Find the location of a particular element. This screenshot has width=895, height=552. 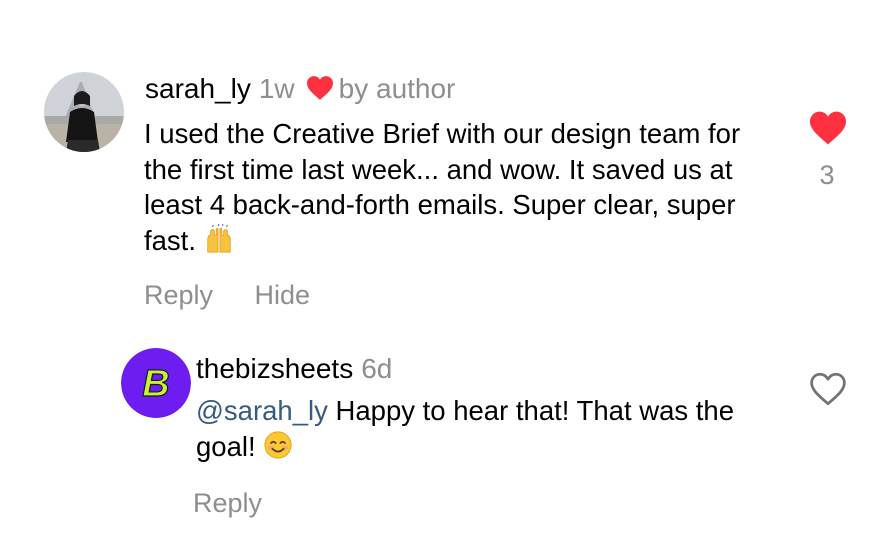

reply-time: 6d is located at coordinates (377, 368).